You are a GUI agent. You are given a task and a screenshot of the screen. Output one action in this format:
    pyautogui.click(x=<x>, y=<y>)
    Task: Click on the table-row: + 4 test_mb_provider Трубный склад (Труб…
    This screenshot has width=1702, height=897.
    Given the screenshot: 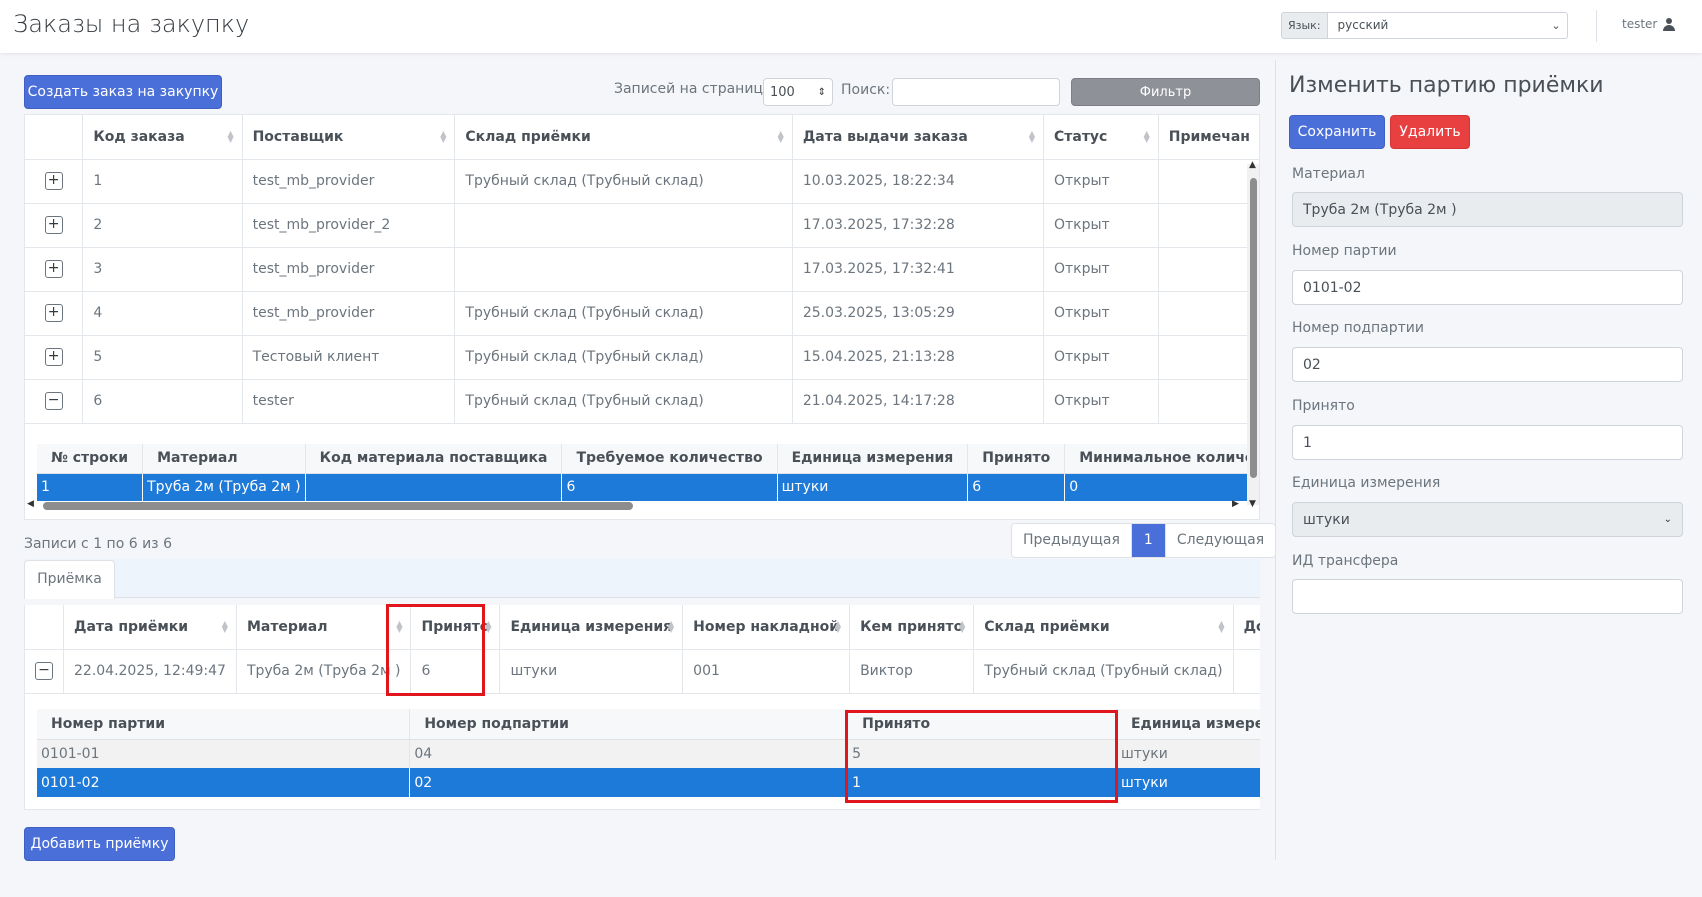 What is the action you would take?
    pyautogui.click(x=642, y=313)
    